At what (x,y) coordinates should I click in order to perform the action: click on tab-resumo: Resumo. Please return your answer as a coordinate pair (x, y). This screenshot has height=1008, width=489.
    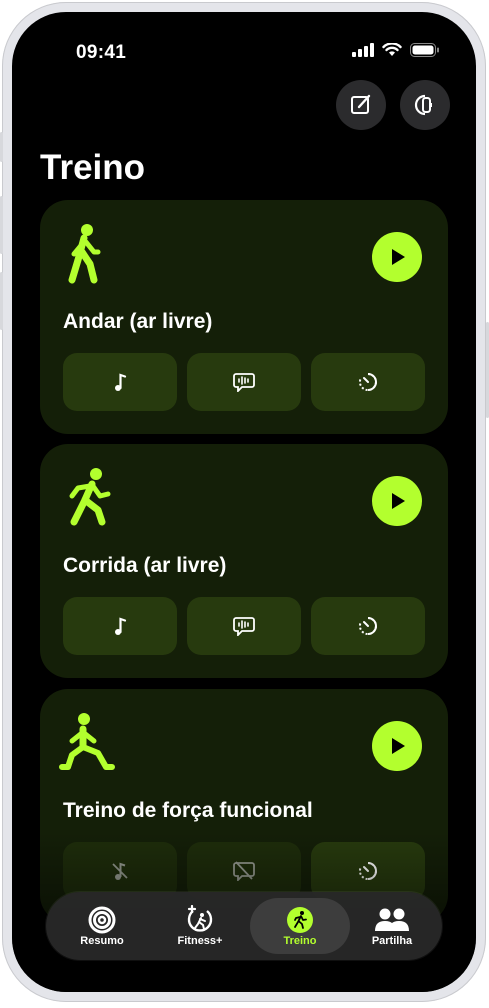
    Looking at the image, I should click on (102, 926).